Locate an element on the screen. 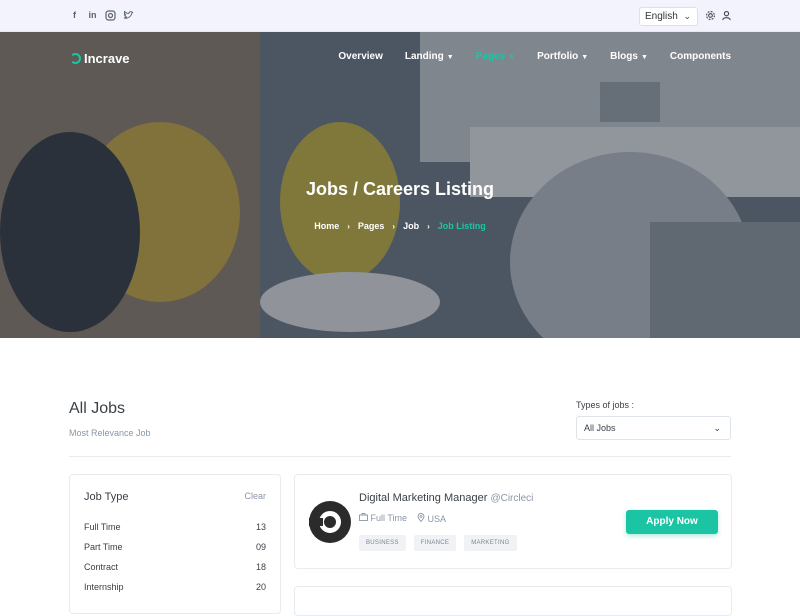  job-tags: BUSINESS FINANCE MARKETING is located at coordinates (438, 543).